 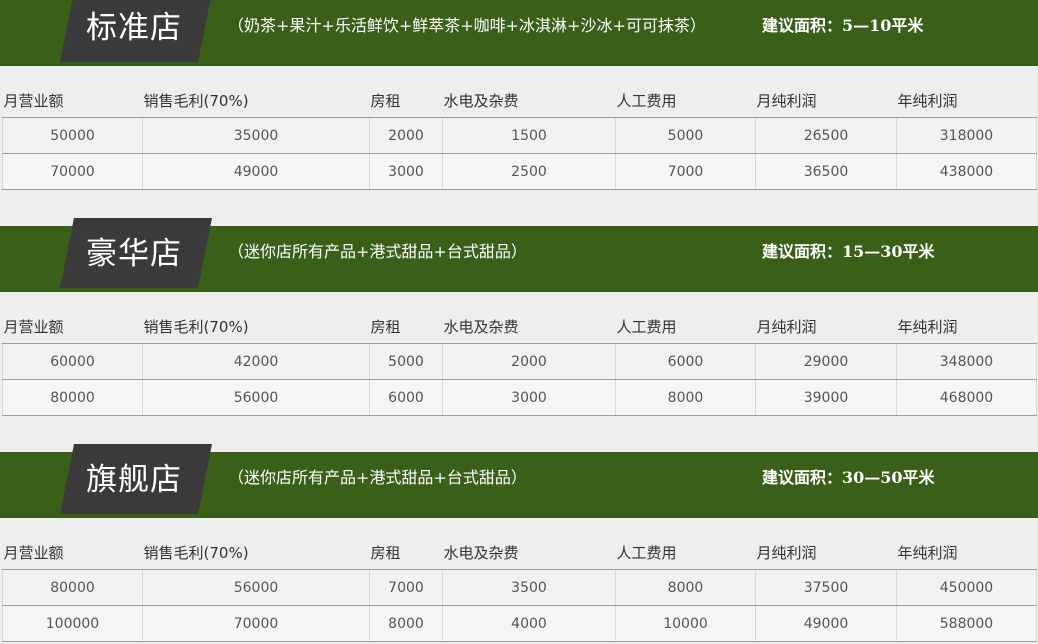 I want to click on store-area: 建议面积：5—10平米, so click(x=843, y=25).